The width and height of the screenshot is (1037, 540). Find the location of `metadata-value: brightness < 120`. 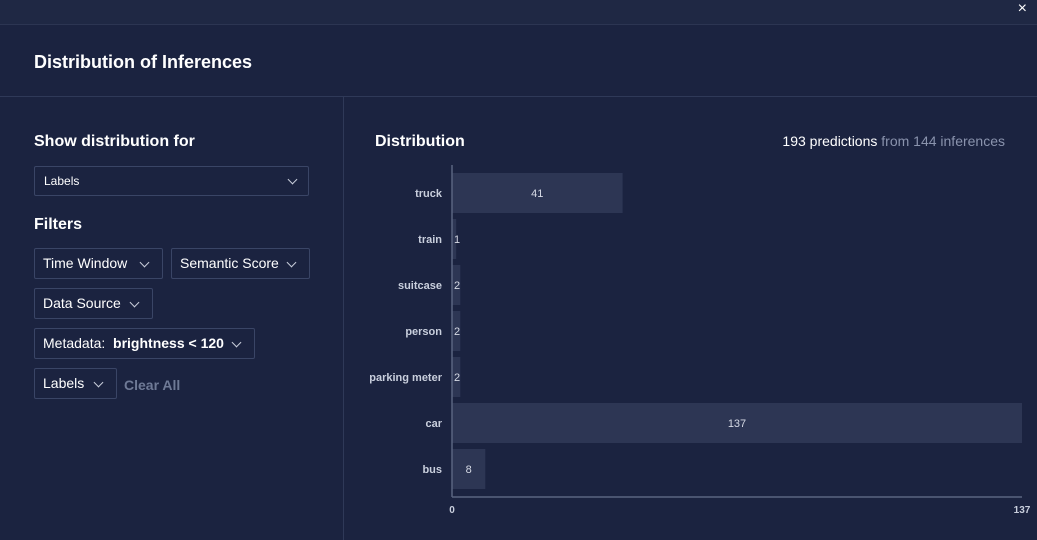

metadata-value: brightness < 120 is located at coordinates (168, 343).